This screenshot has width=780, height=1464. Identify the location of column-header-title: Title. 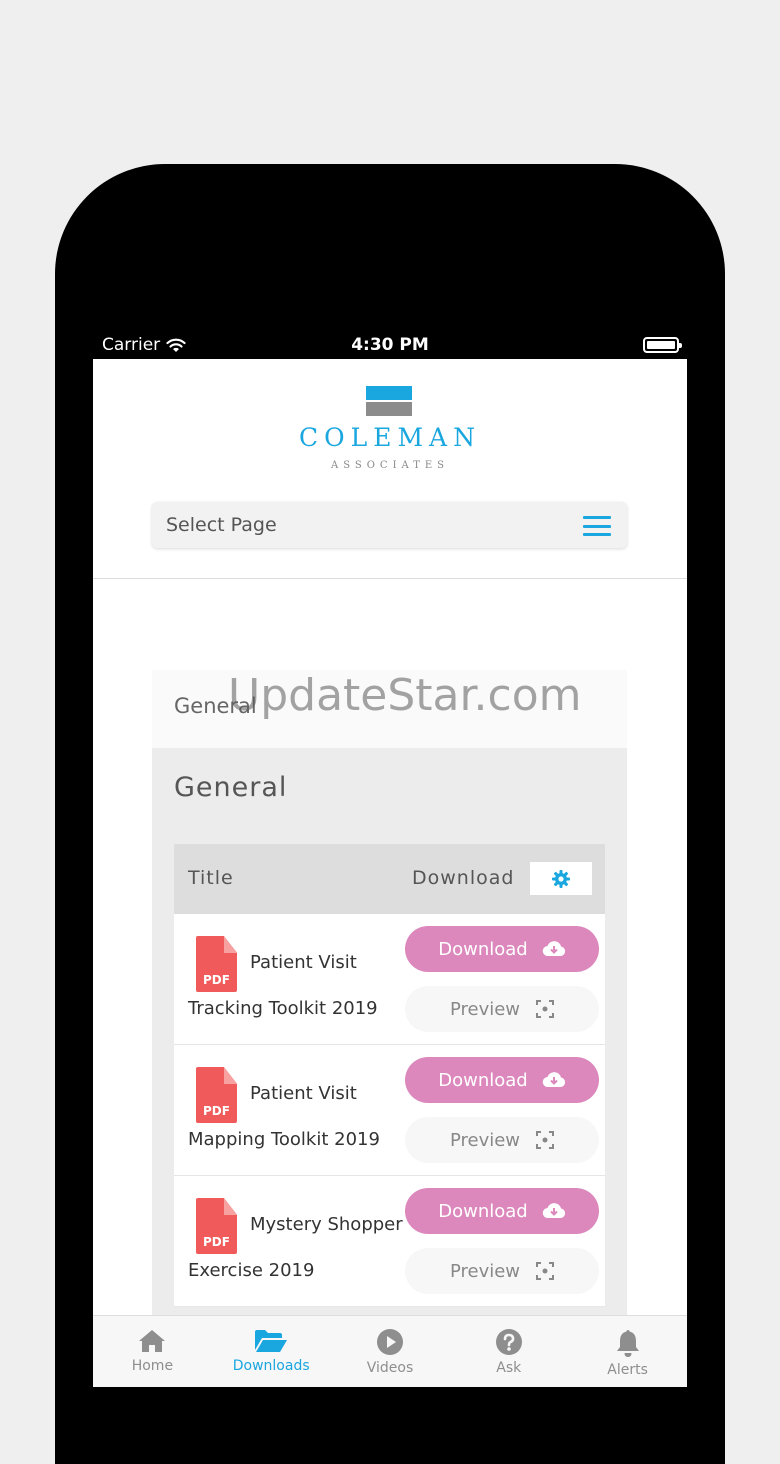
(211, 878).